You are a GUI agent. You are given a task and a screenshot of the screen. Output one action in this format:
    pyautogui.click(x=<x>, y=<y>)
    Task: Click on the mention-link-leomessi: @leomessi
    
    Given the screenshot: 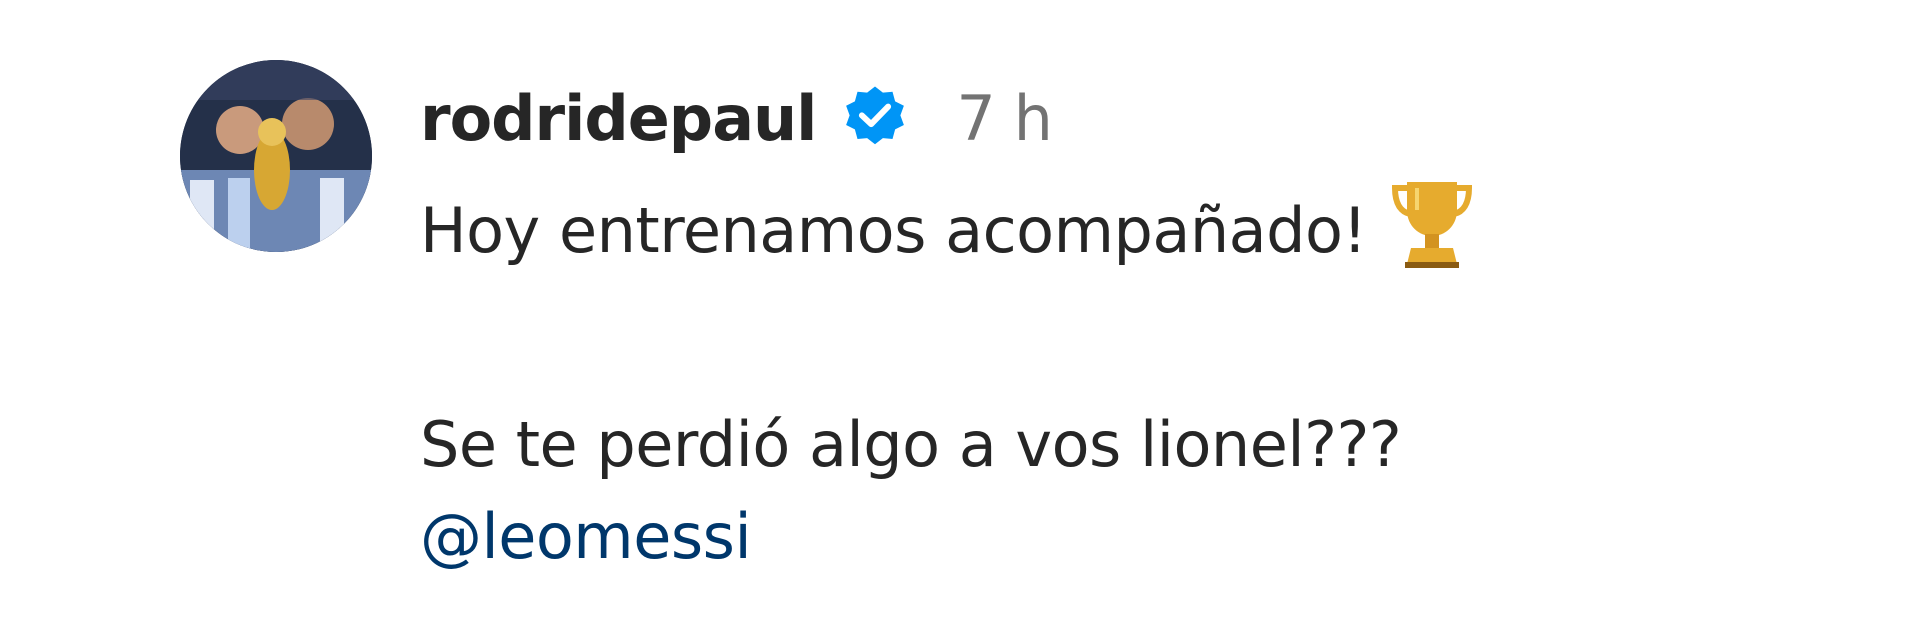 What is the action you would take?
    pyautogui.click(x=586, y=536)
    